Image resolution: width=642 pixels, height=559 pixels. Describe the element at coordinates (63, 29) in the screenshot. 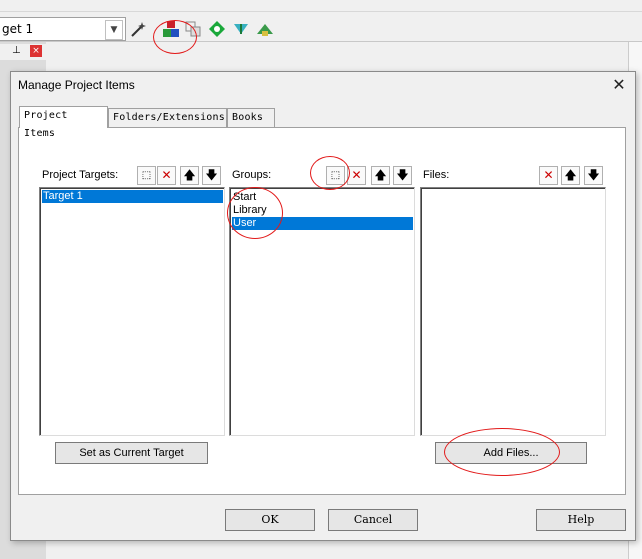

I see `target-select: get 1 ▼` at that location.